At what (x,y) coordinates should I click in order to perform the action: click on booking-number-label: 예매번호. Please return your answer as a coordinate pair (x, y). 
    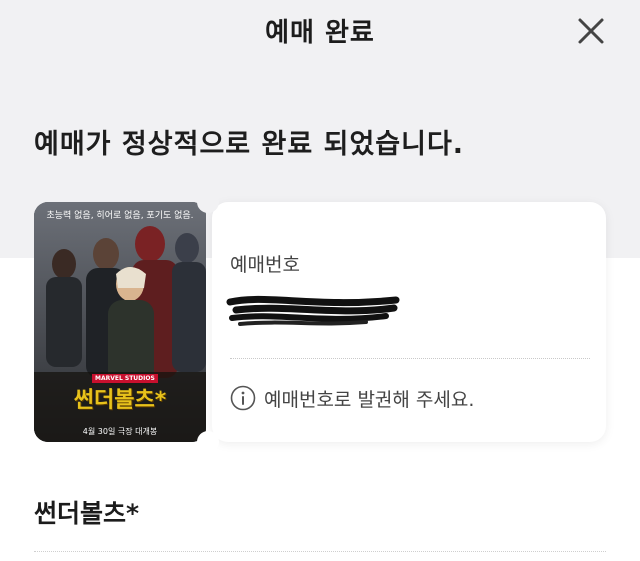
    Looking at the image, I should click on (265, 265).